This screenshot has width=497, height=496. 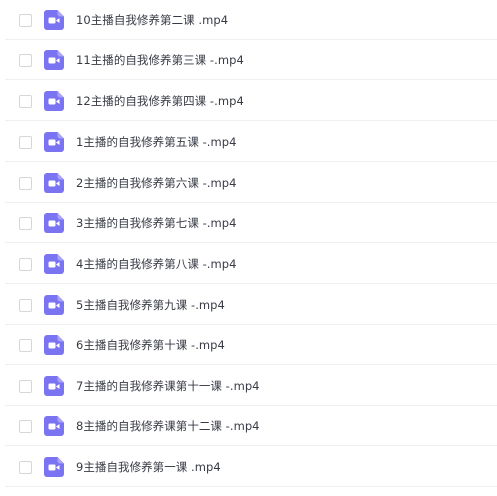 I want to click on file-row: 6主播自我修养第十课 -.mp4, so click(x=248, y=345).